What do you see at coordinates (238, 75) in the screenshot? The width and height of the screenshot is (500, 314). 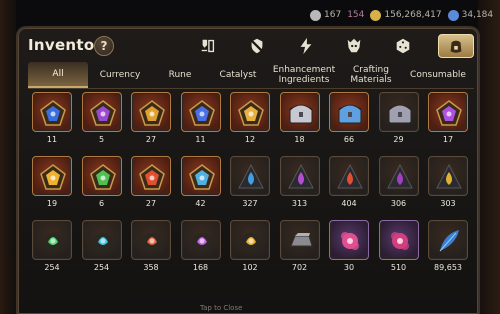 I see `tab-catalyst: Catalyst` at bounding box center [238, 75].